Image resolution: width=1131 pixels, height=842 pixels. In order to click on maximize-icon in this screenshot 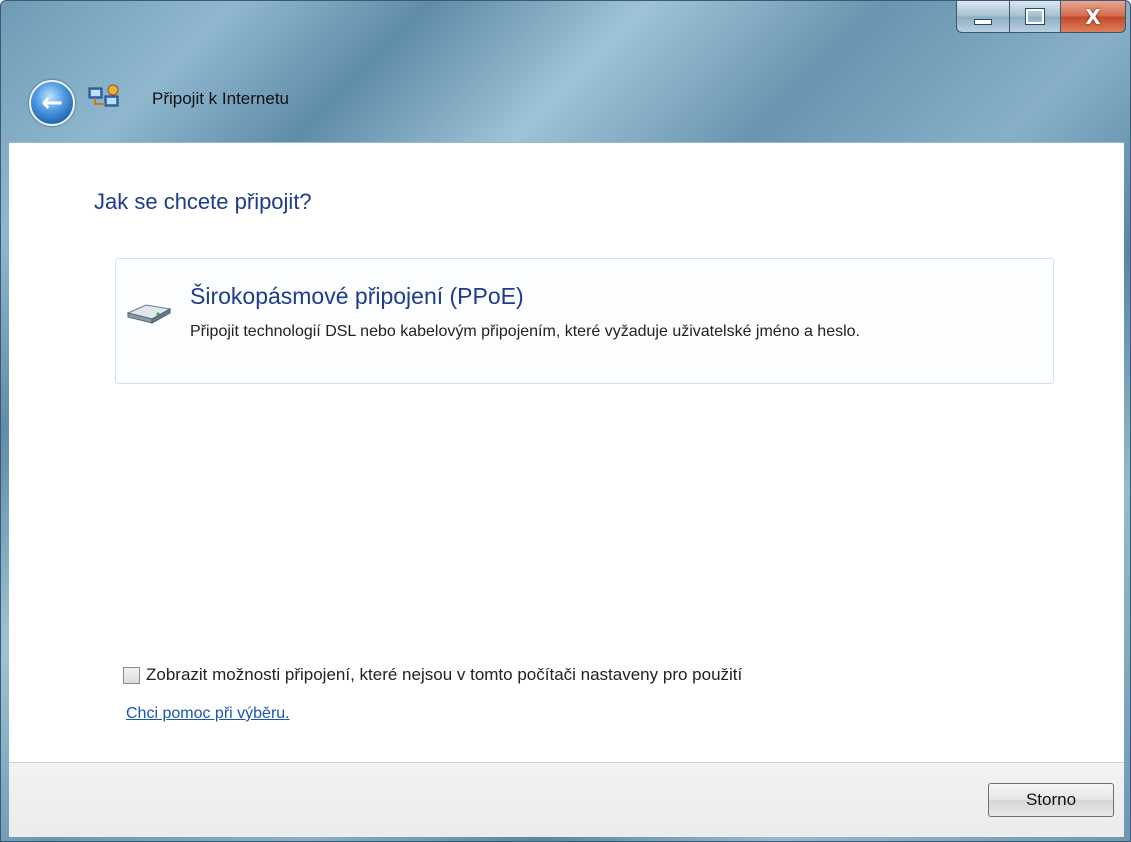, I will do `click(1035, 16)`.